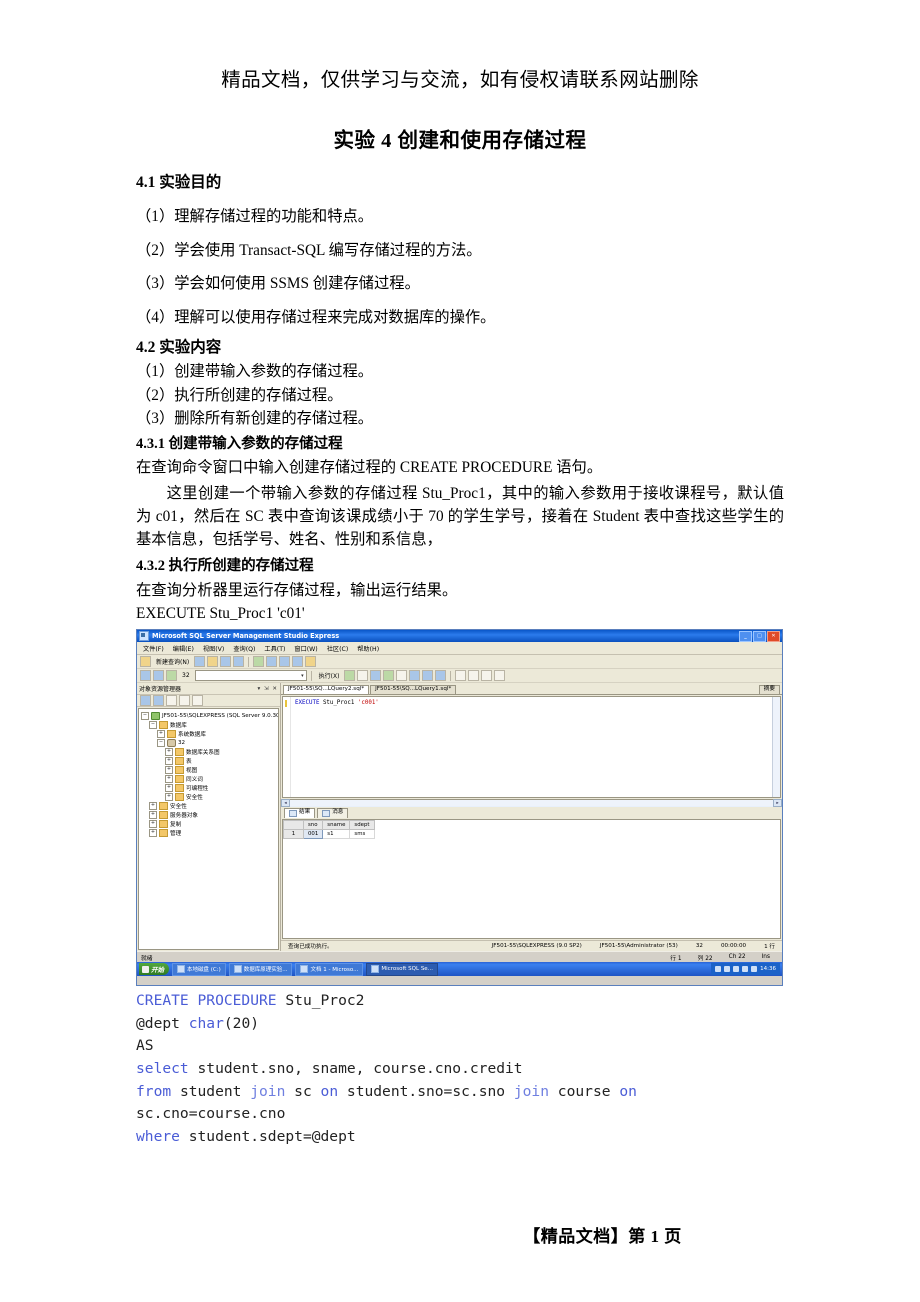 The height and width of the screenshot is (1302, 920). I want to click on editor-tab-query2: JF501-55\SQ...LQuery2.sql*, so click(326, 690).